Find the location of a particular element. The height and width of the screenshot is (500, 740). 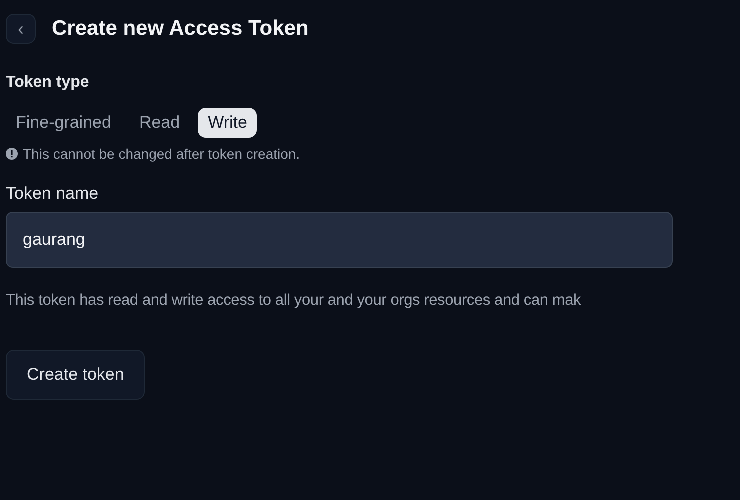

note-text: This cannot be changed after token creation. is located at coordinates (161, 154).